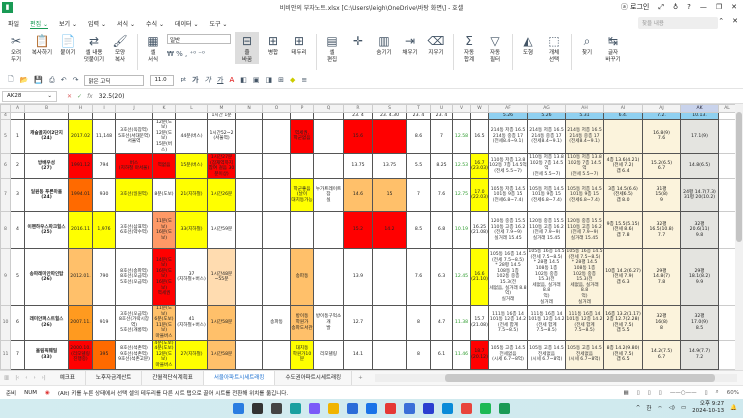 Image resolution: width=743 pixels, height=418 pixels. I want to click on cell: 29평 18.1(8.2) 9.9, so click(699, 277).